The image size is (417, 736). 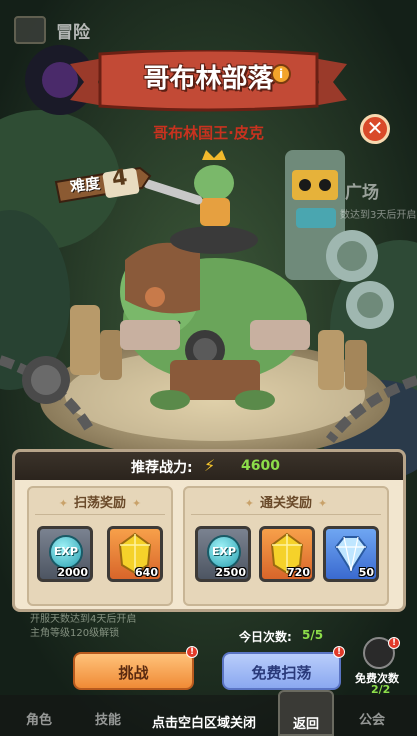 I want to click on reward-count: 720, so click(x=298, y=572).